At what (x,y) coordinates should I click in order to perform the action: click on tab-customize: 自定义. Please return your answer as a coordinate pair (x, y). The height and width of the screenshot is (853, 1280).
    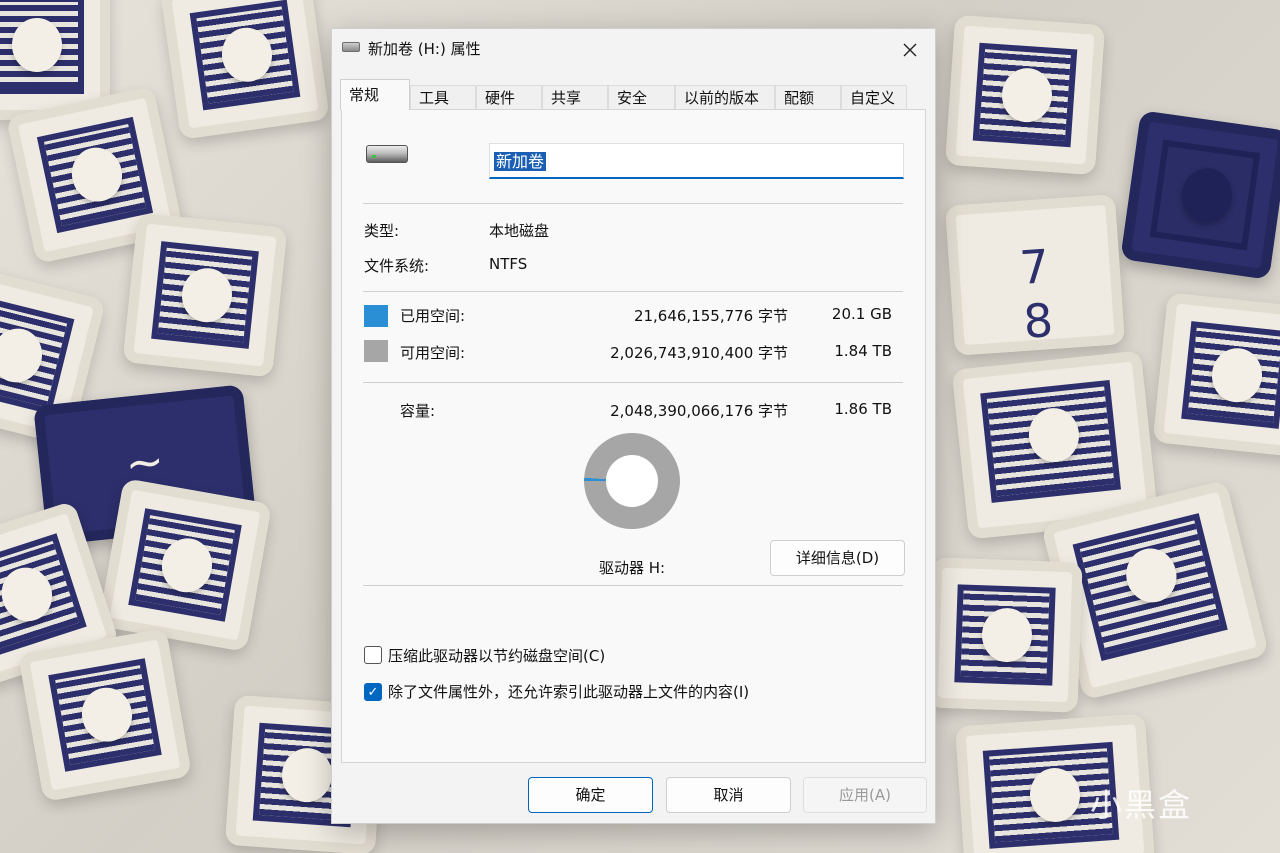
    Looking at the image, I should click on (874, 97).